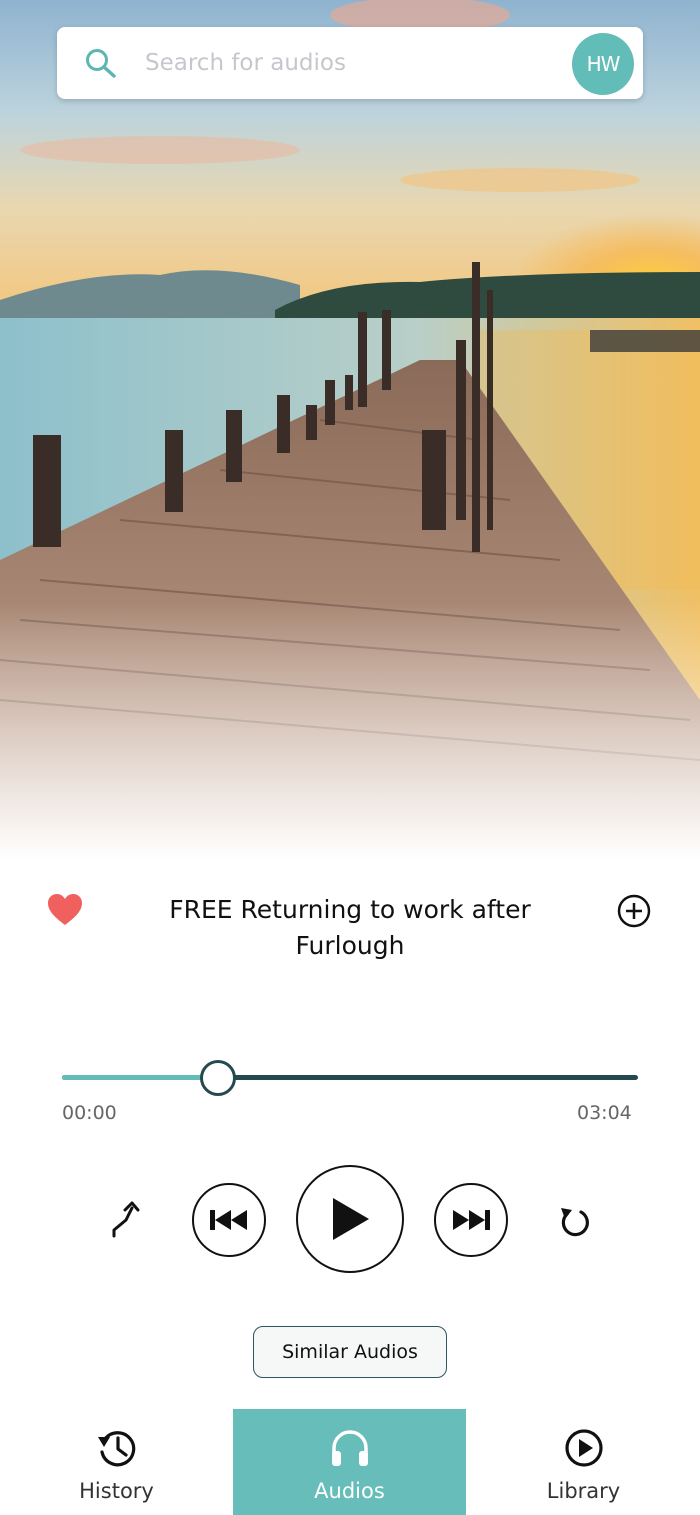 Image resolution: width=700 pixels, height=1515 pixels. What do you see at coordinates (634, 911) in the screenshot?
I see `plus-circle-icon` at bounding box center [634, 911].